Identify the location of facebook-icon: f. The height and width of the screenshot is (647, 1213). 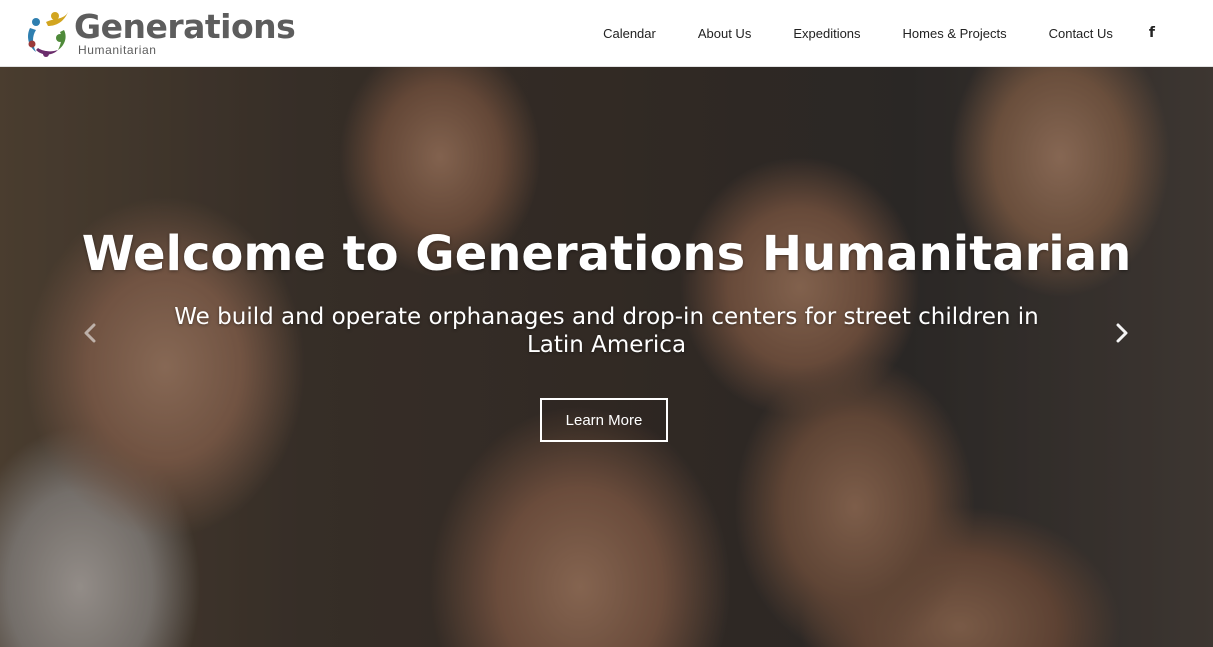
(1152, 33).